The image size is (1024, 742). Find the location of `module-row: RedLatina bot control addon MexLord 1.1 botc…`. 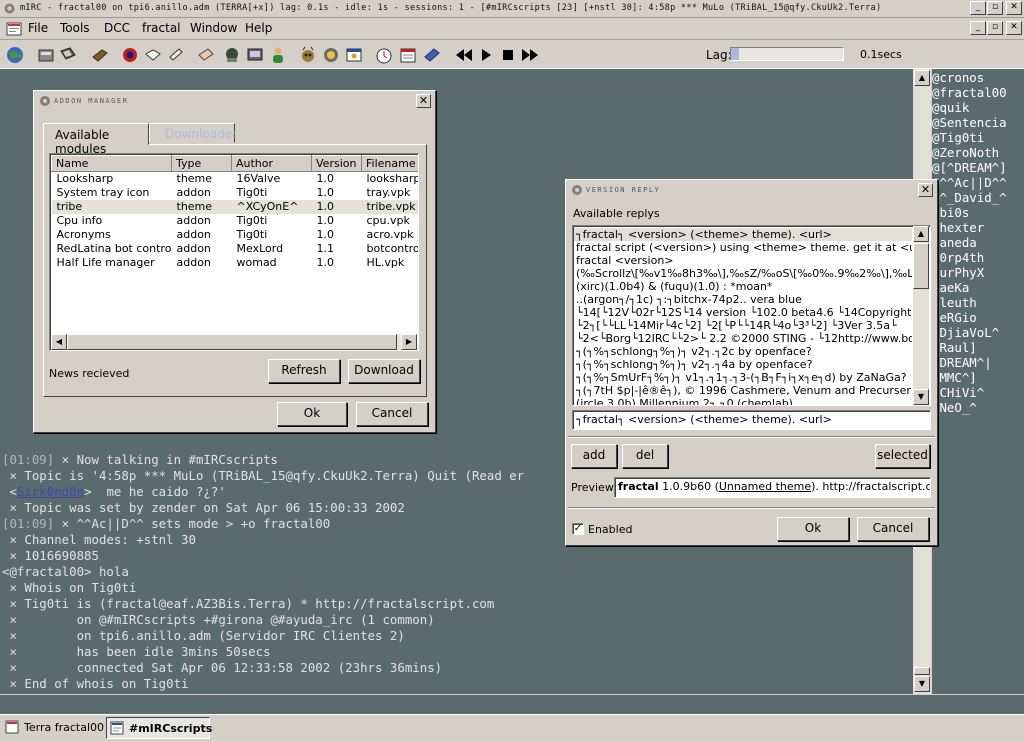

module-row: RedLatina bot control addon MexLord 1.1 botc… is located at coordinates (235, 249).